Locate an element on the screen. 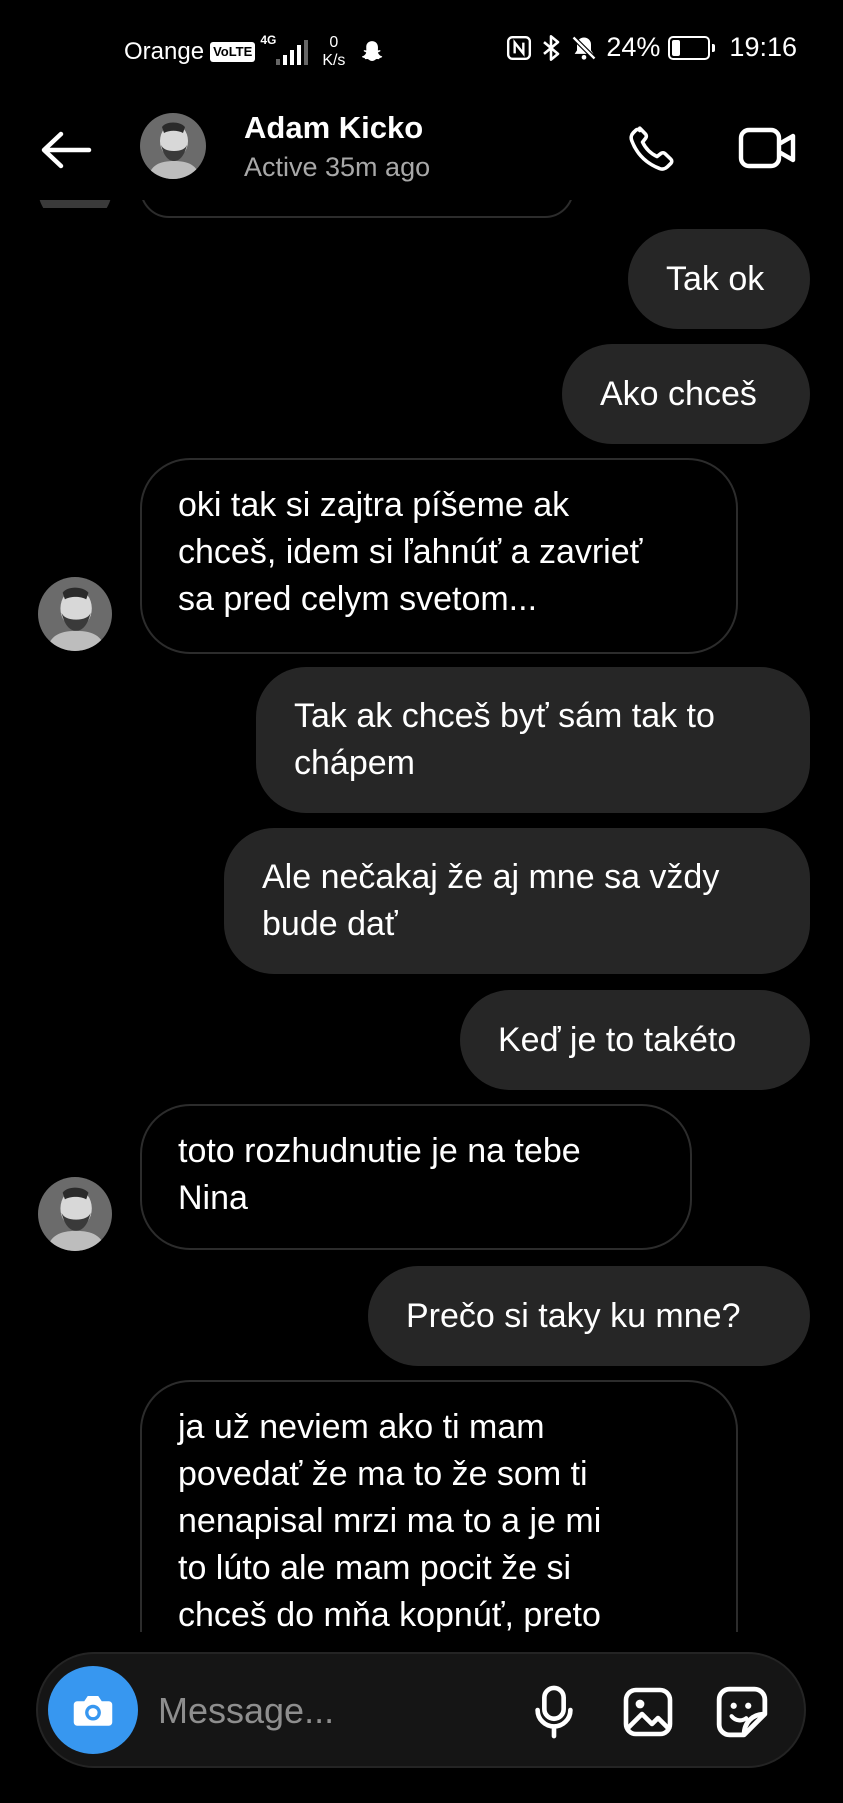 This screenshot has height=1803, width=843. nfc-icon is located at coordinates (519, 48).